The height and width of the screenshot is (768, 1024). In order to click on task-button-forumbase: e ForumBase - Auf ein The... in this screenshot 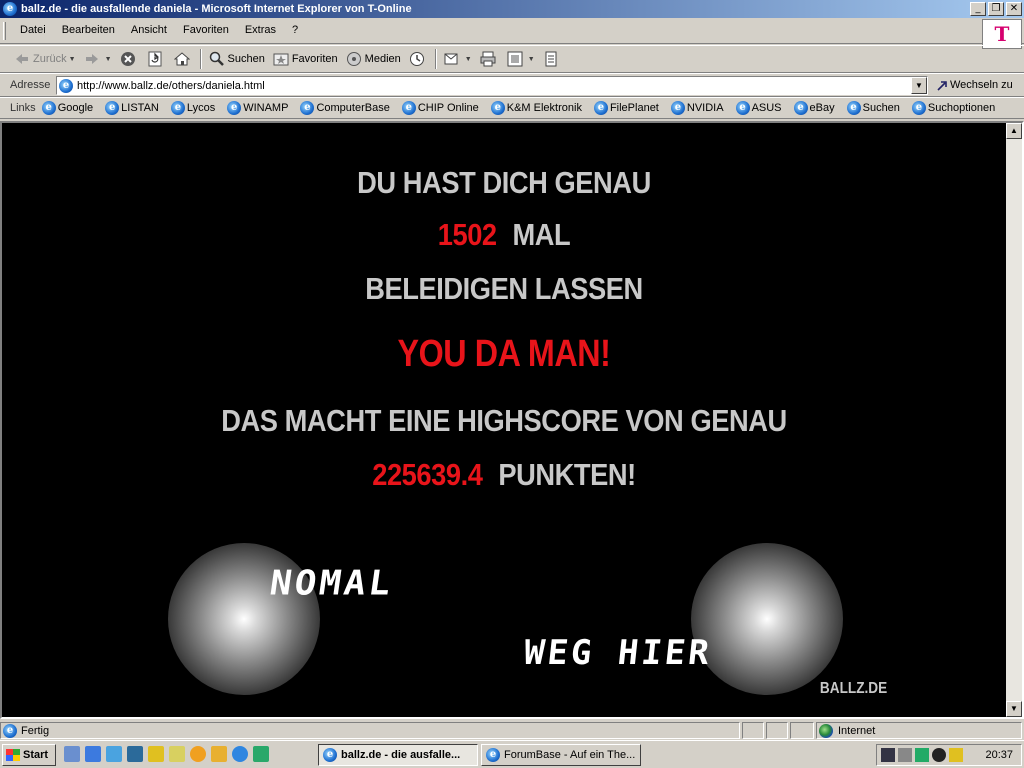, I will do `click(561, 755)`.